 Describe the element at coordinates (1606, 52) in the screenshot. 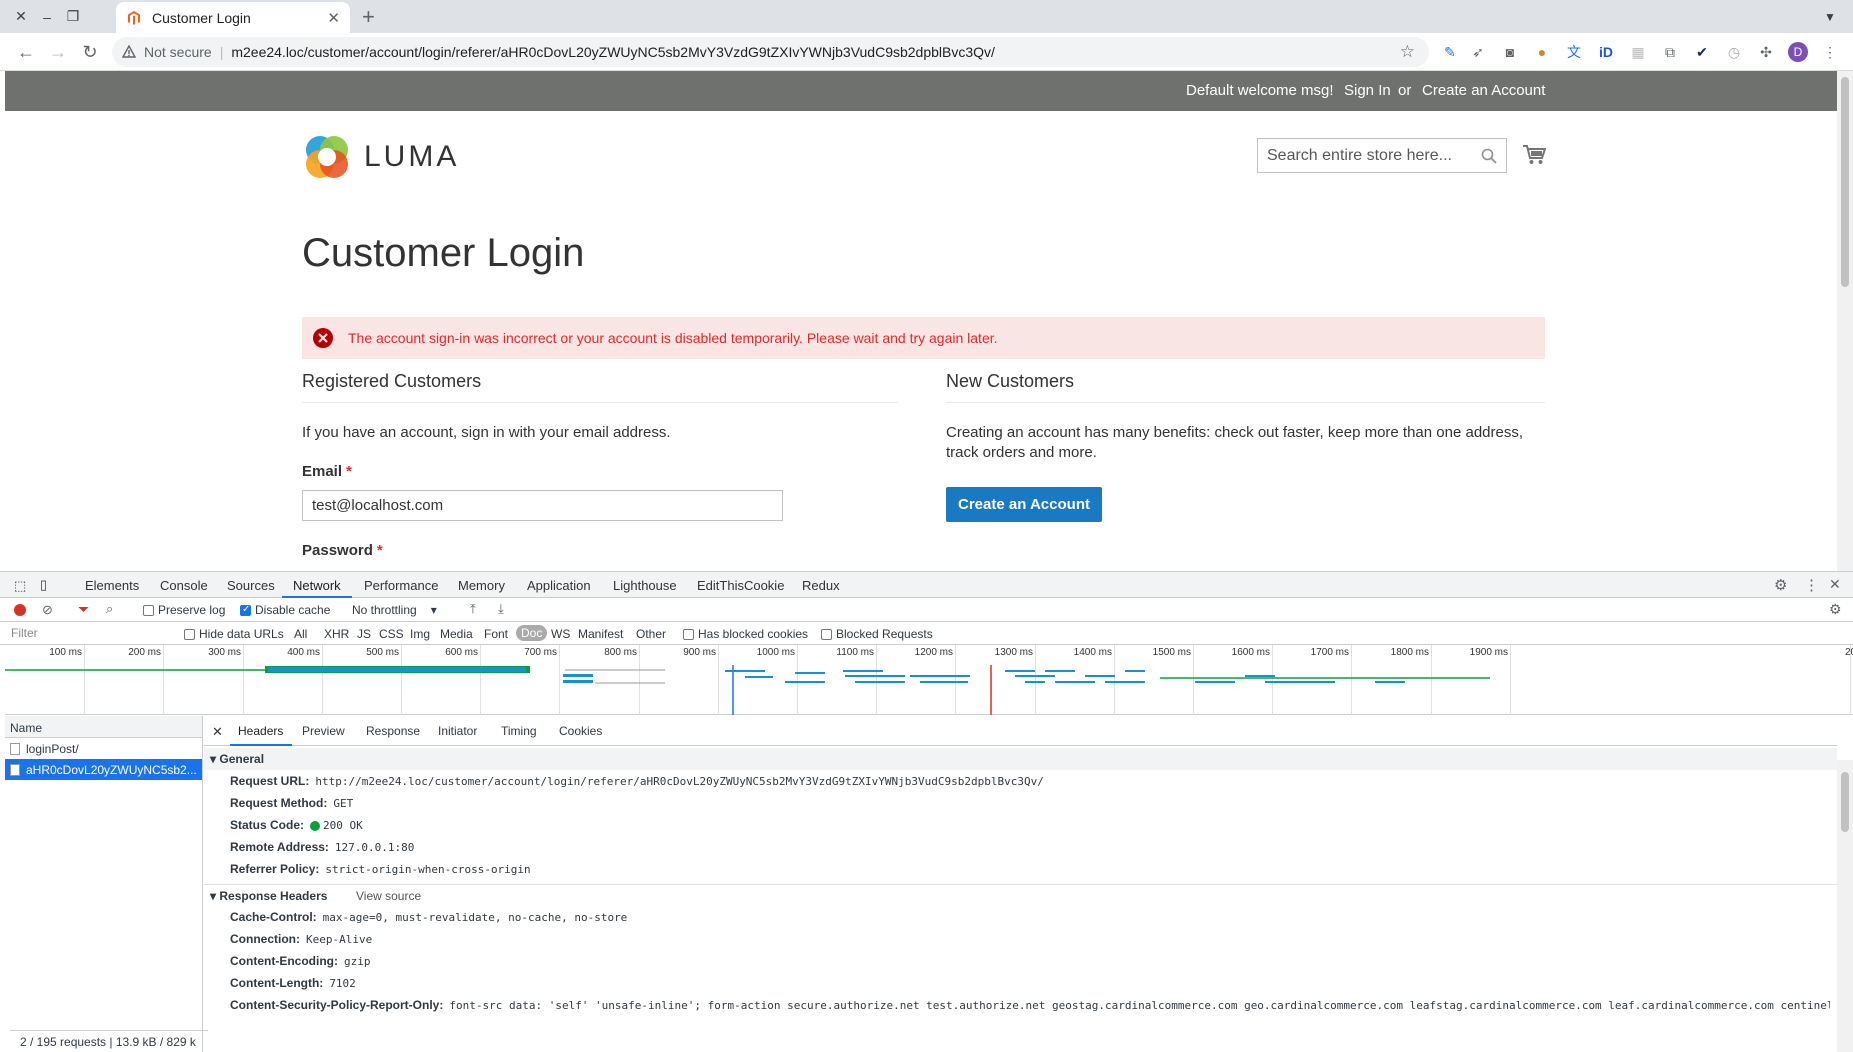

I see `extension-id-icon: iD` at that location.